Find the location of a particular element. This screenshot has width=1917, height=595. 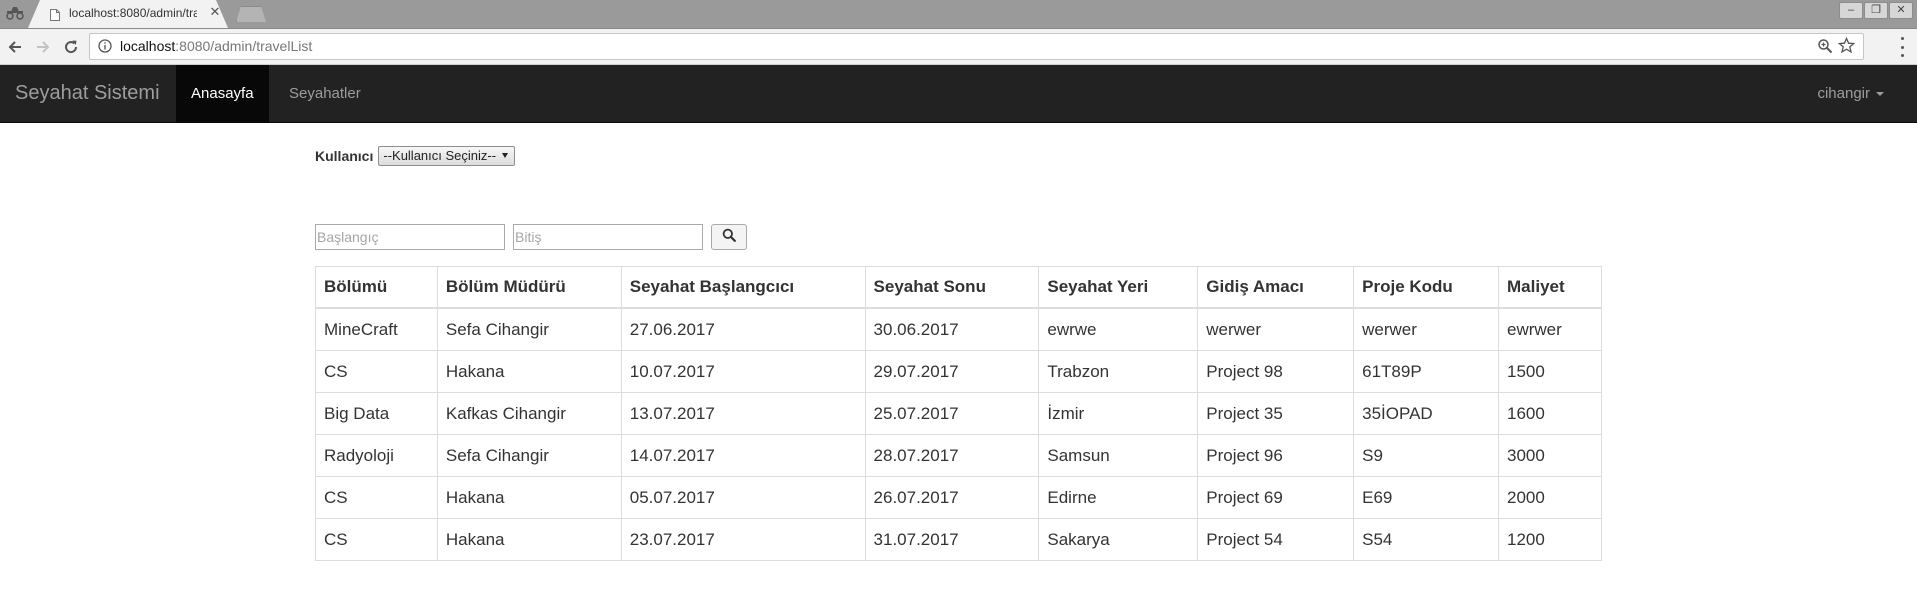

table-cell: 28.07.2017 is located at coordinates (952, 455).